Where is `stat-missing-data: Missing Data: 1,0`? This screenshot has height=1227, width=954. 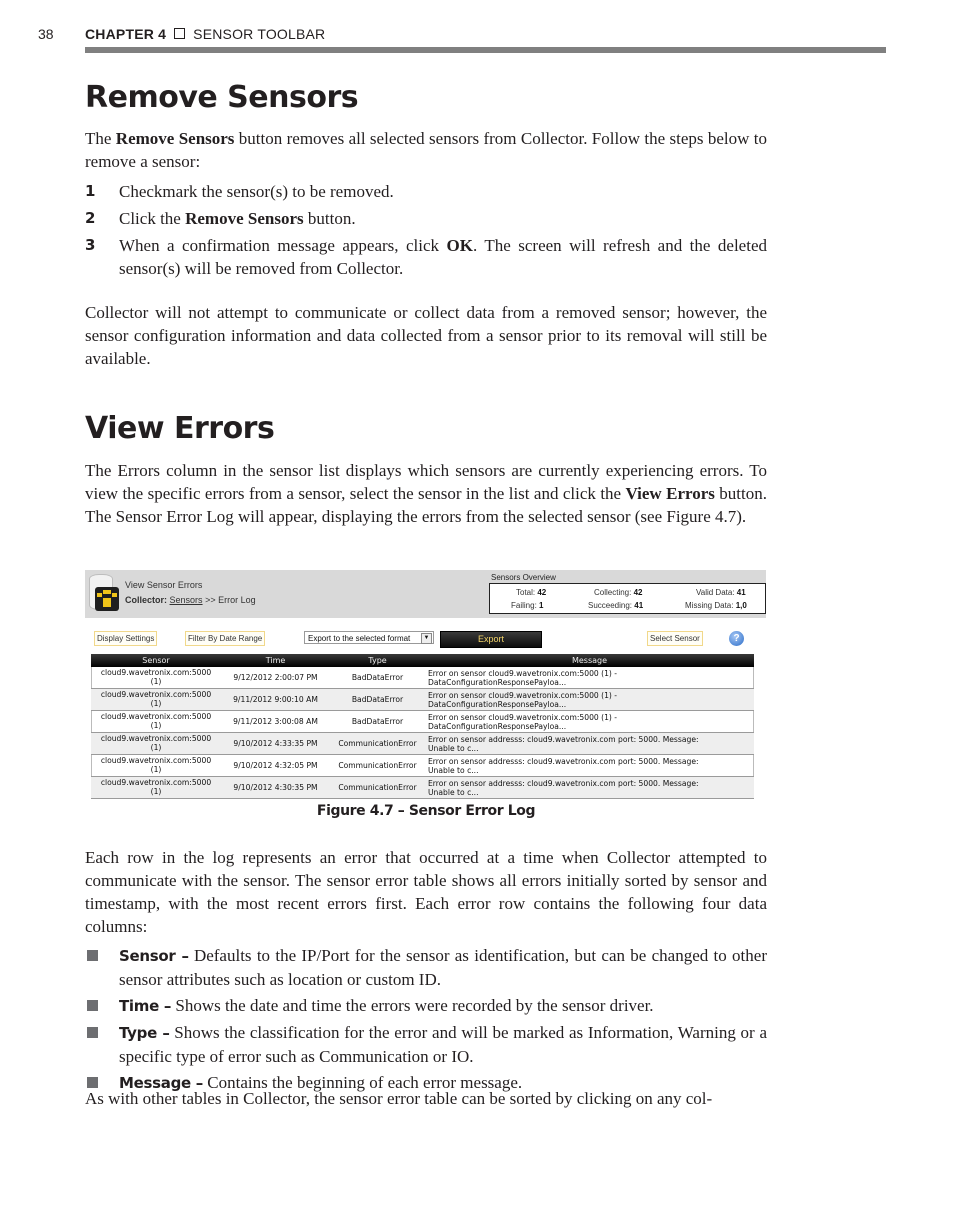
stat-missing-data: Missing Data: 1,0 is located at coordinates (716, 605).